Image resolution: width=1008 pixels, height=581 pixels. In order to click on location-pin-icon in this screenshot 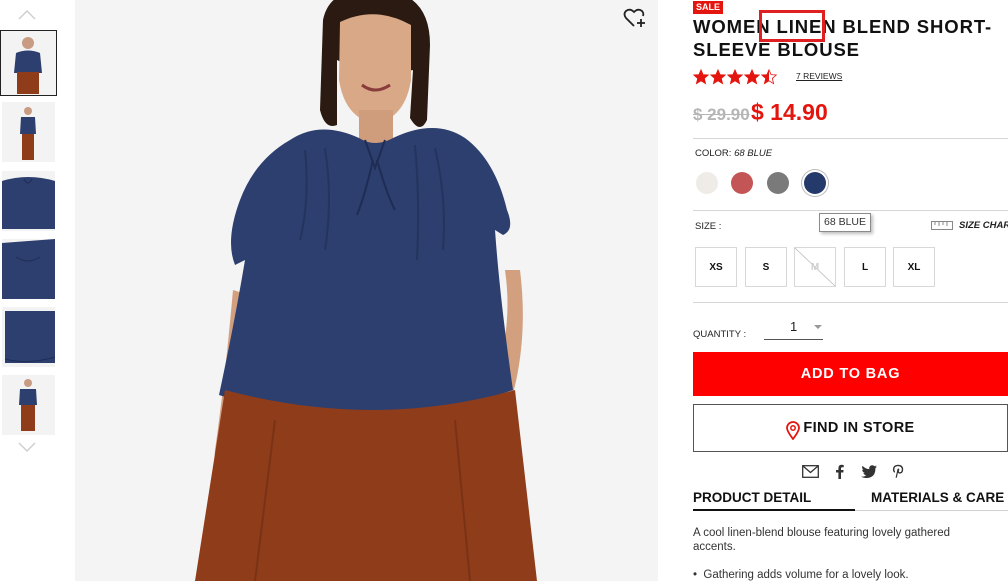, I will do `click(793, 430)`.